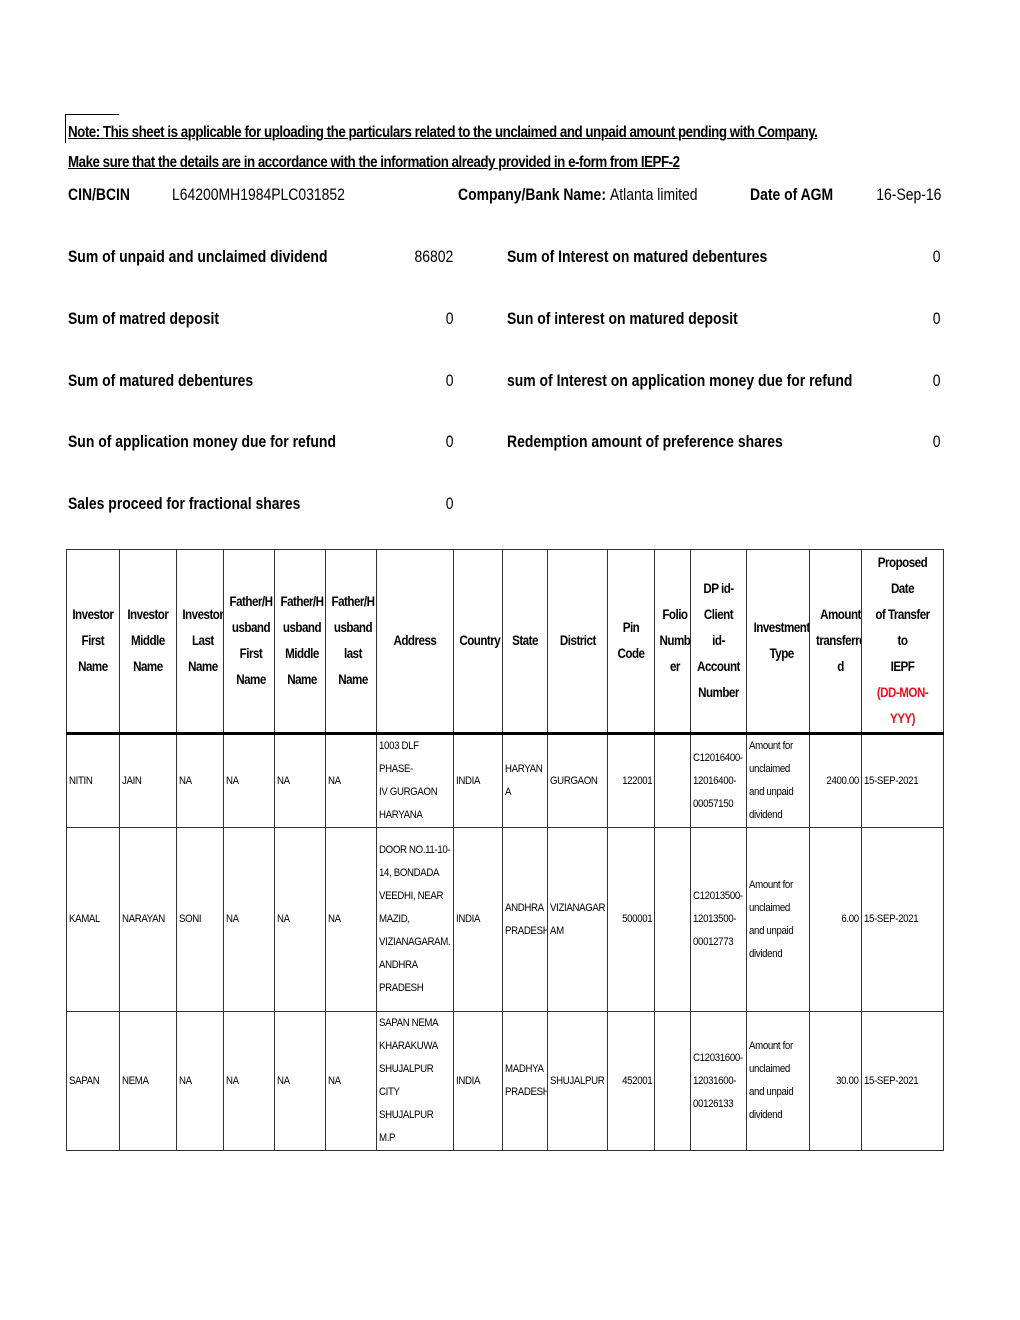 Image resolution: width=1020 pixels, height=1320 pixels. Describe the element at coordinates (143, 919) in the screenshot. I see `investor-middle-name-text: NARAYAN` at that location.